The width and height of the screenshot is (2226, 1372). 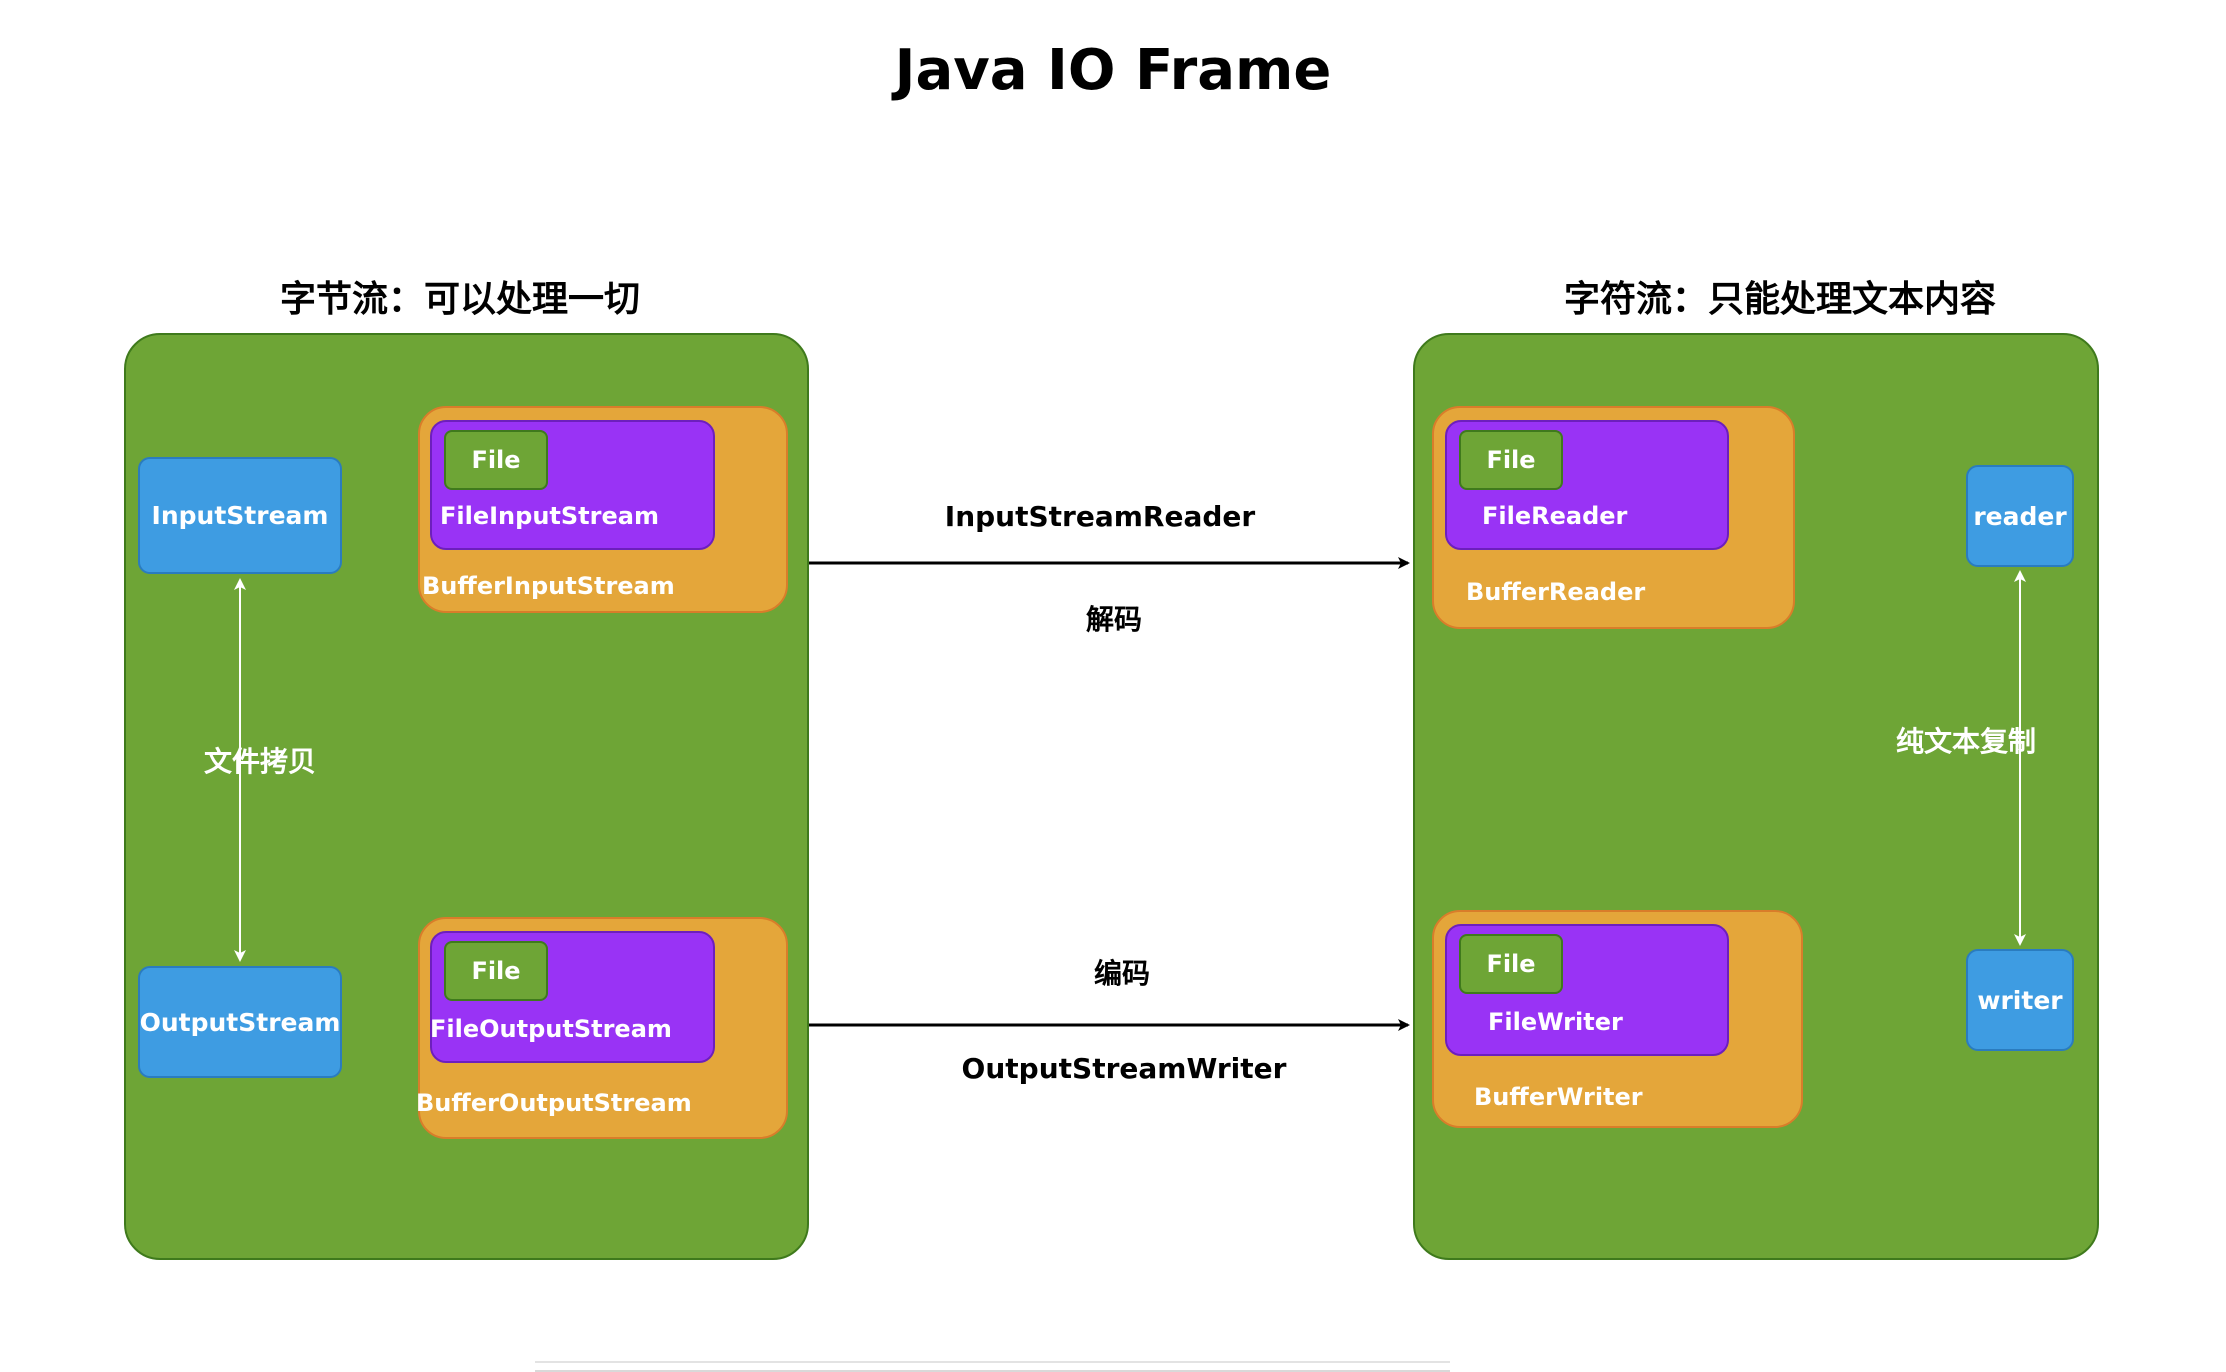 What do you see at coordinates (1121, 973) in the screenshot?
I see `encode-label: 编码` at bounding box center [1121, 973].